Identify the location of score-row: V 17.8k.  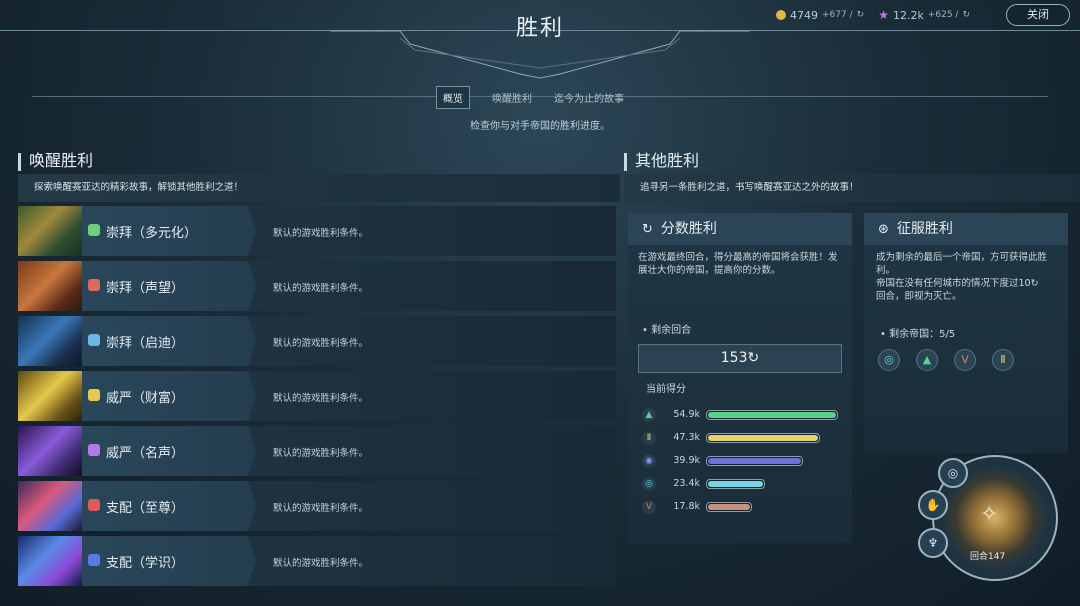
(742, 506).